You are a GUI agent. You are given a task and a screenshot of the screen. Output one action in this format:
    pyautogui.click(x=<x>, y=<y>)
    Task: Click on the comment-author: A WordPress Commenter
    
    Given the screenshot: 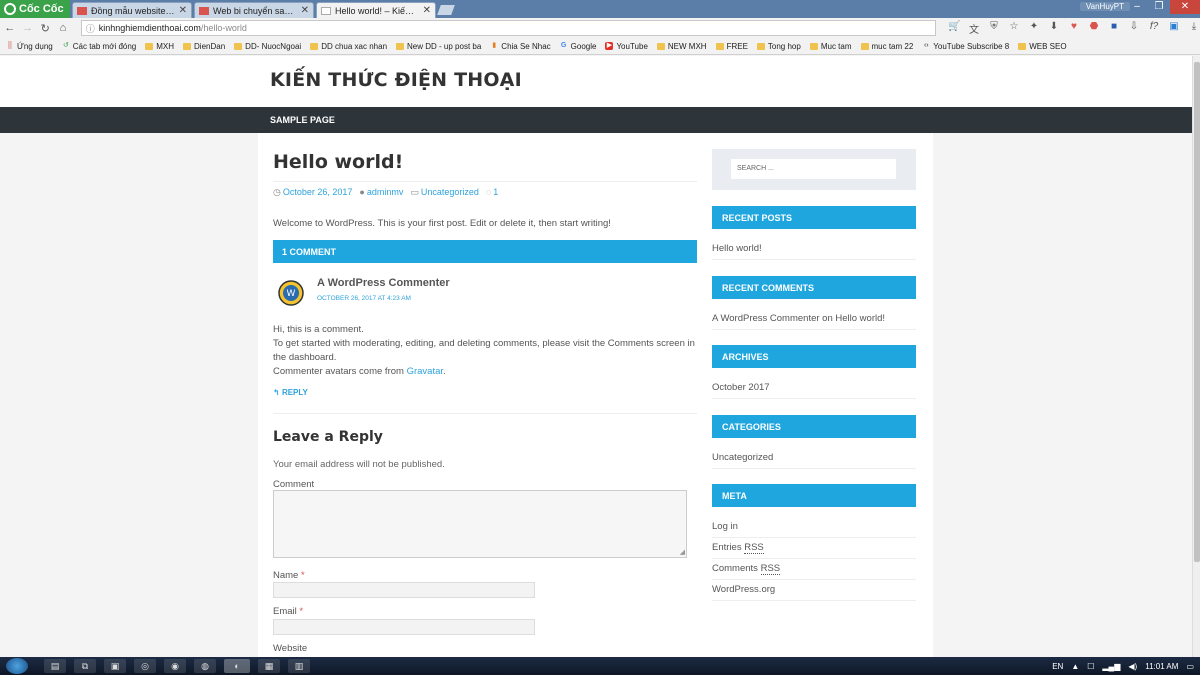 What is the action you would take?
    pyautogui.click(x=383, y=283)
    